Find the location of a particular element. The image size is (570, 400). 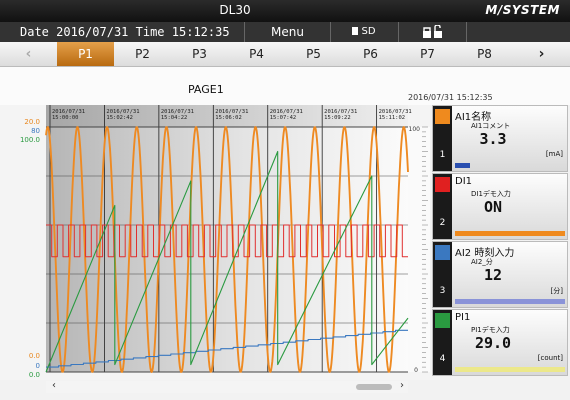

date-time-display: Date 2016/07/31 Time 15:12:35 is located at coordinates (122, 32).